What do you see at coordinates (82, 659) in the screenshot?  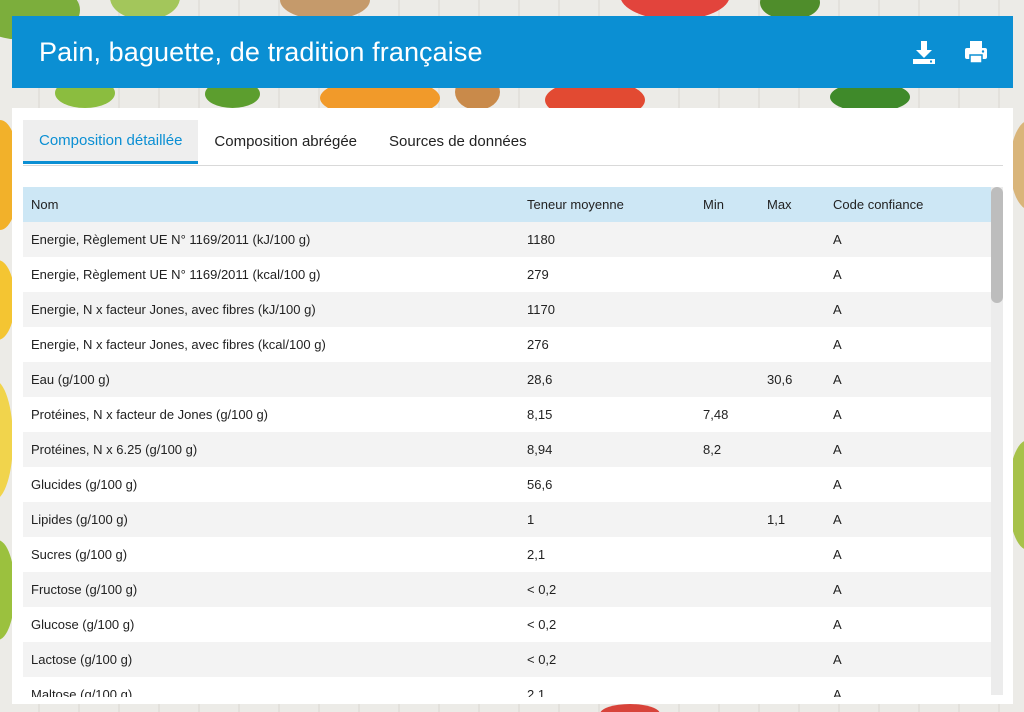 I see `cell-nom: Lactose (g/100 g)` at bounding box center [82, 659].